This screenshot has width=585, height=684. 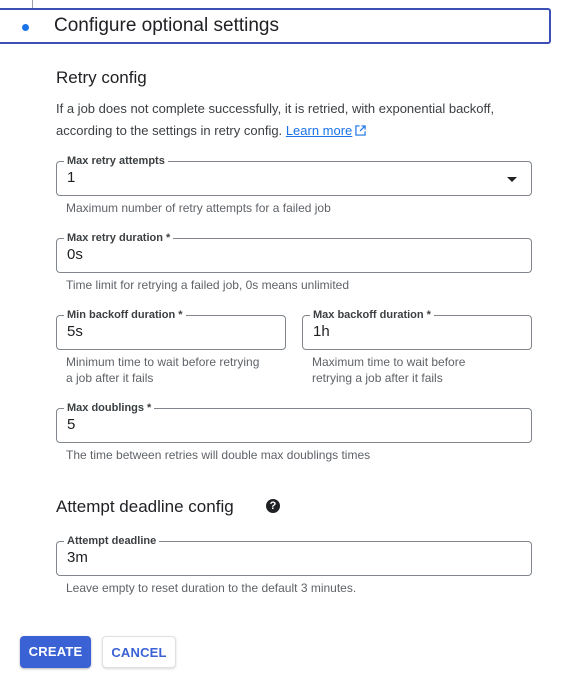 I want to click on max-retry-duration-value: 0s, so click(x=75, y=254).